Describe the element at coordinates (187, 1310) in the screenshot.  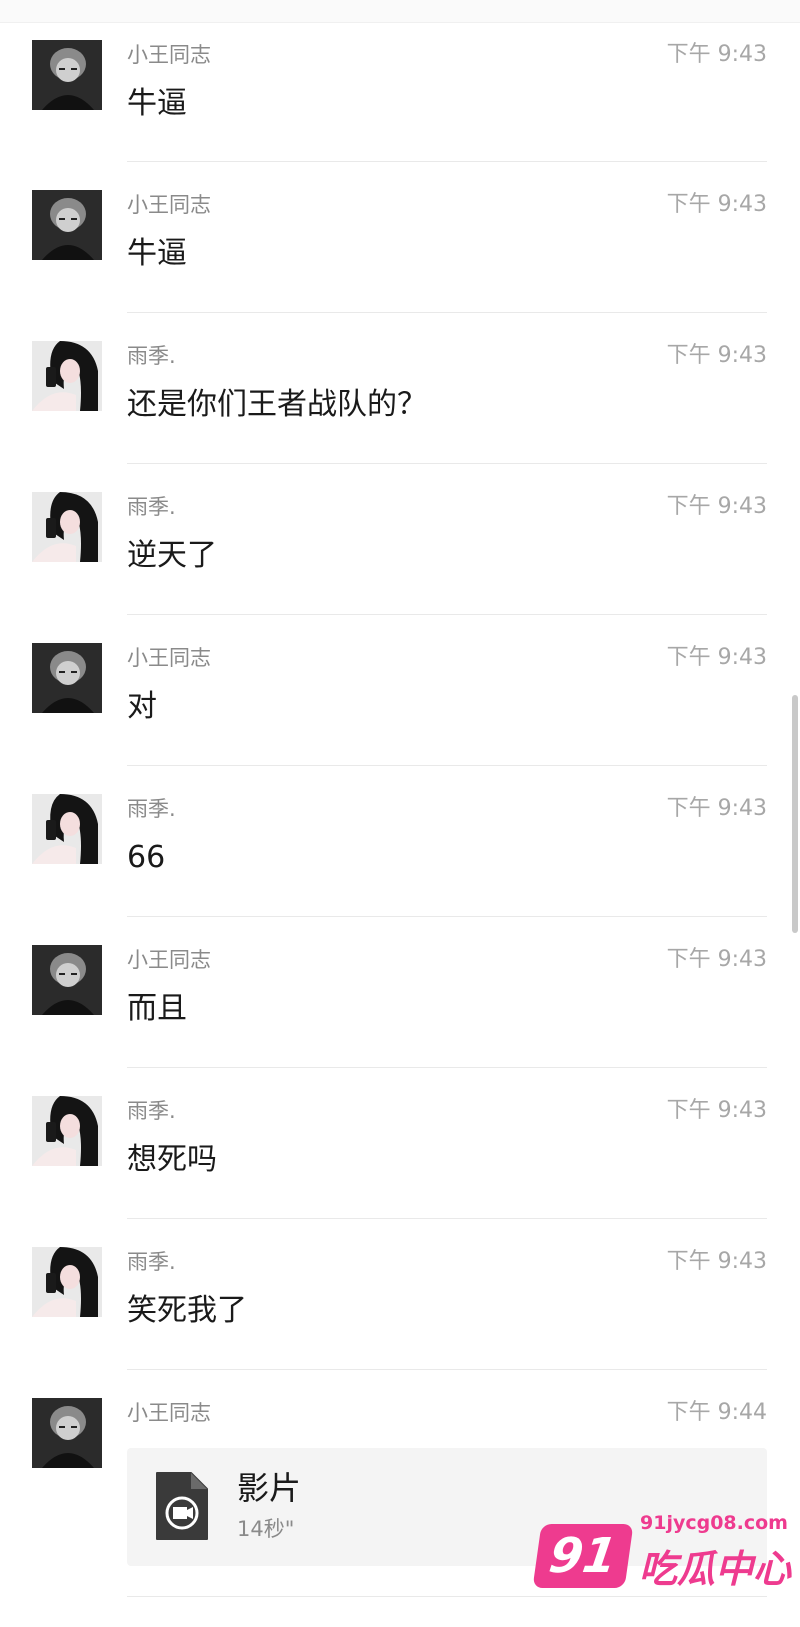
I see `message-text: 笑死我了` at that location.